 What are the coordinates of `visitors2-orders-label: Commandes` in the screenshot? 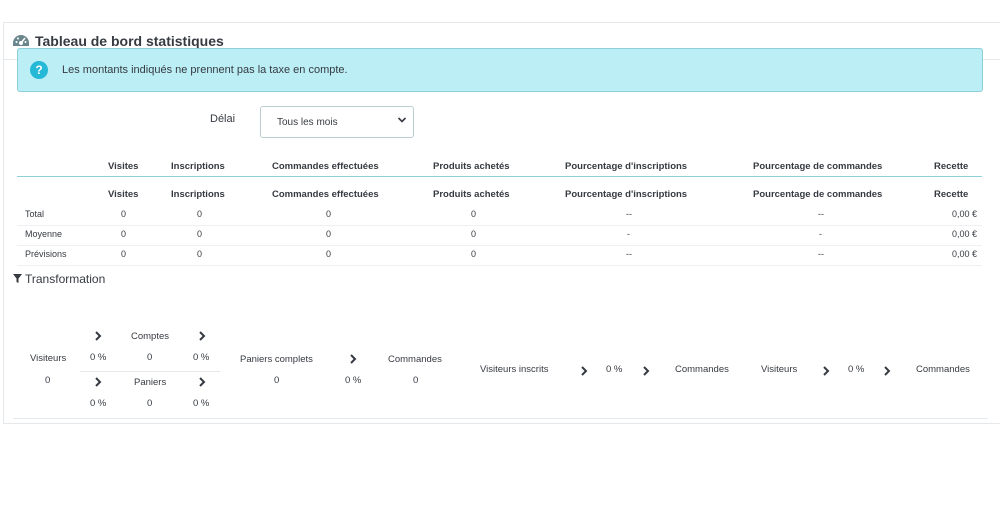 It's located at (943, 369).